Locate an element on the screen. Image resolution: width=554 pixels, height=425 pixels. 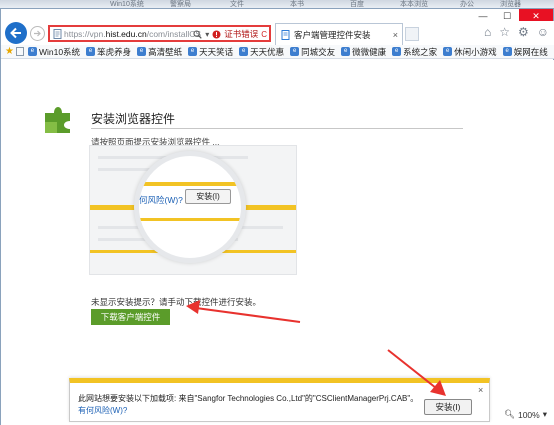
strip-item: 百度 is located at coordinates (357, 4).